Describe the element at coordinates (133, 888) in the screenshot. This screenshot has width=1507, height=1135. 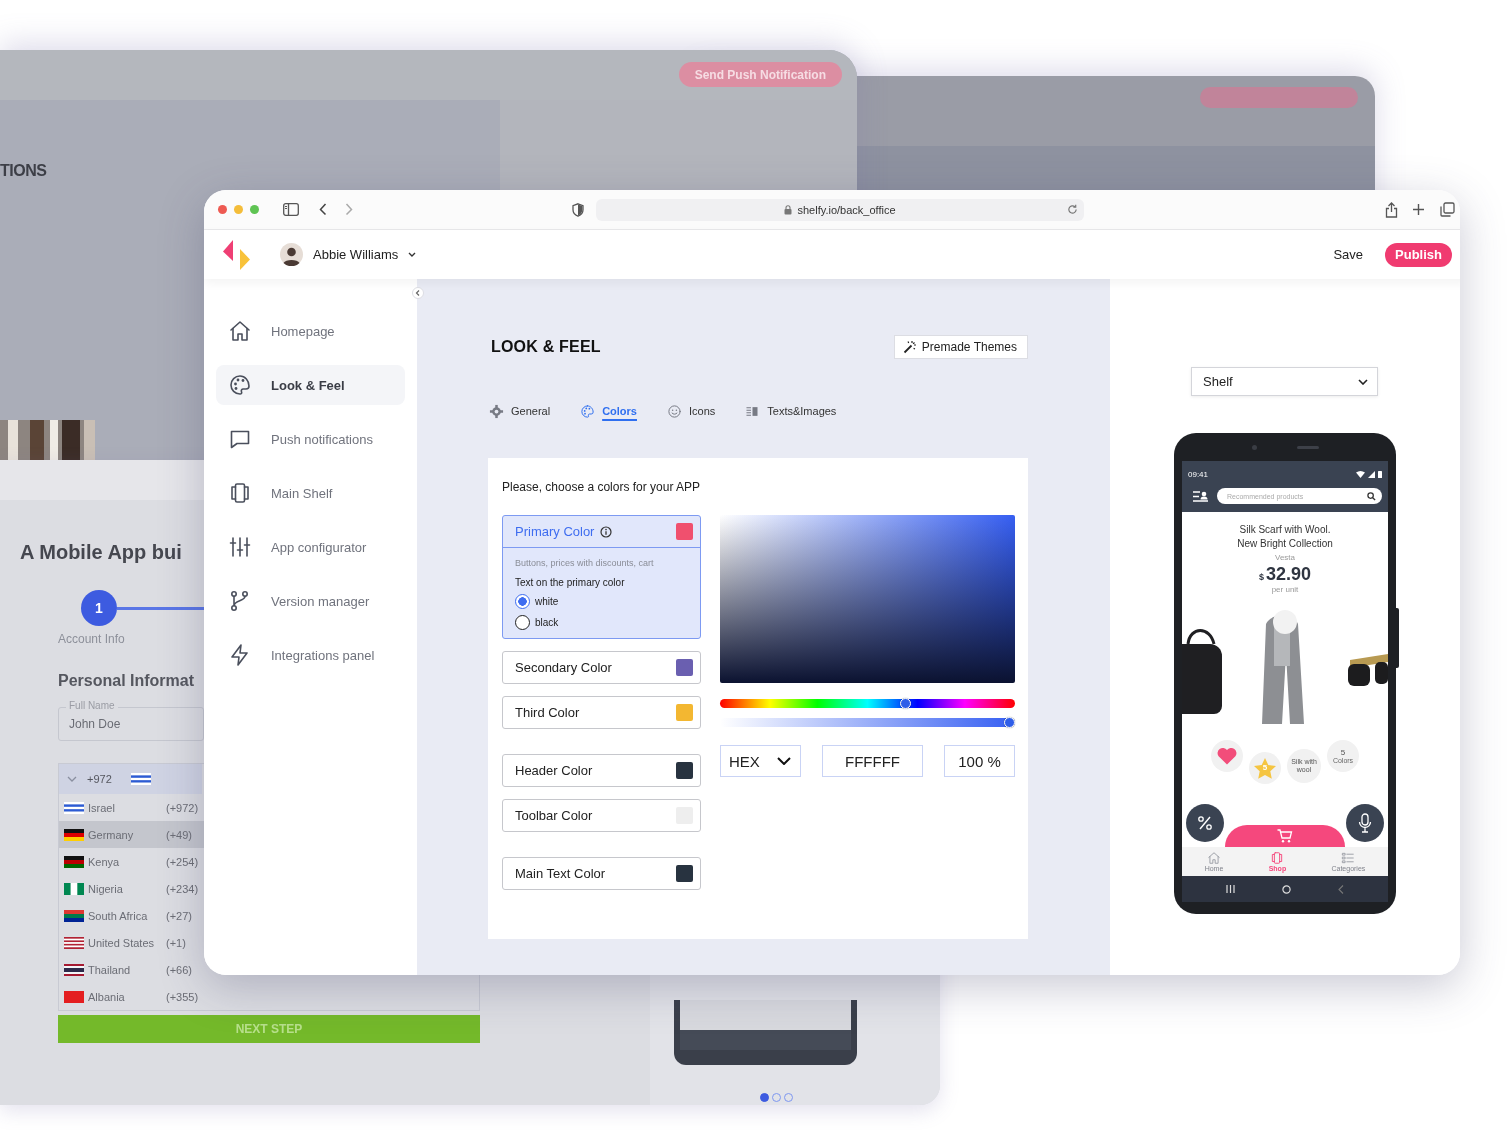
I see `country-option: Nigeria (+234)` at that location.